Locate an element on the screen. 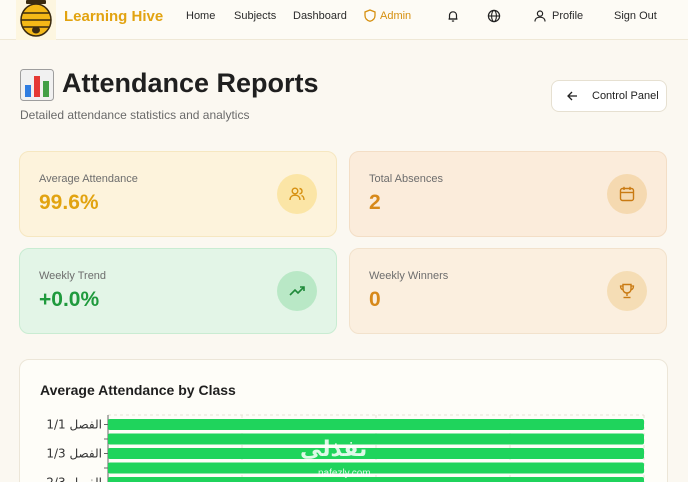  nav-profile-link: Profile is located at coordinates (567, 16).